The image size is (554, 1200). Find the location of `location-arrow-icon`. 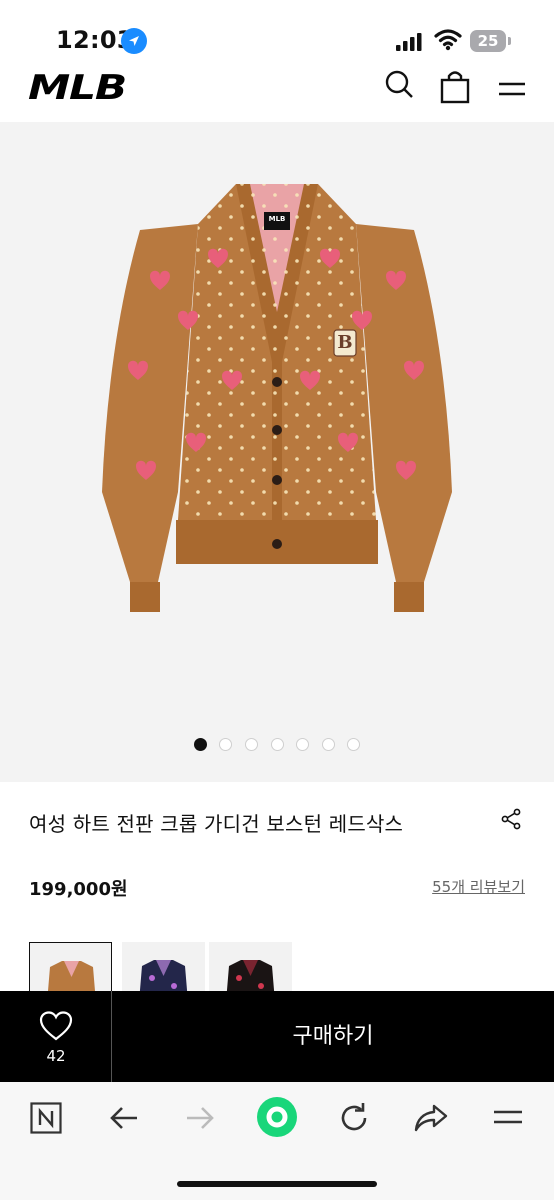

location-arrow-icon is located at coordinates (134, 41).